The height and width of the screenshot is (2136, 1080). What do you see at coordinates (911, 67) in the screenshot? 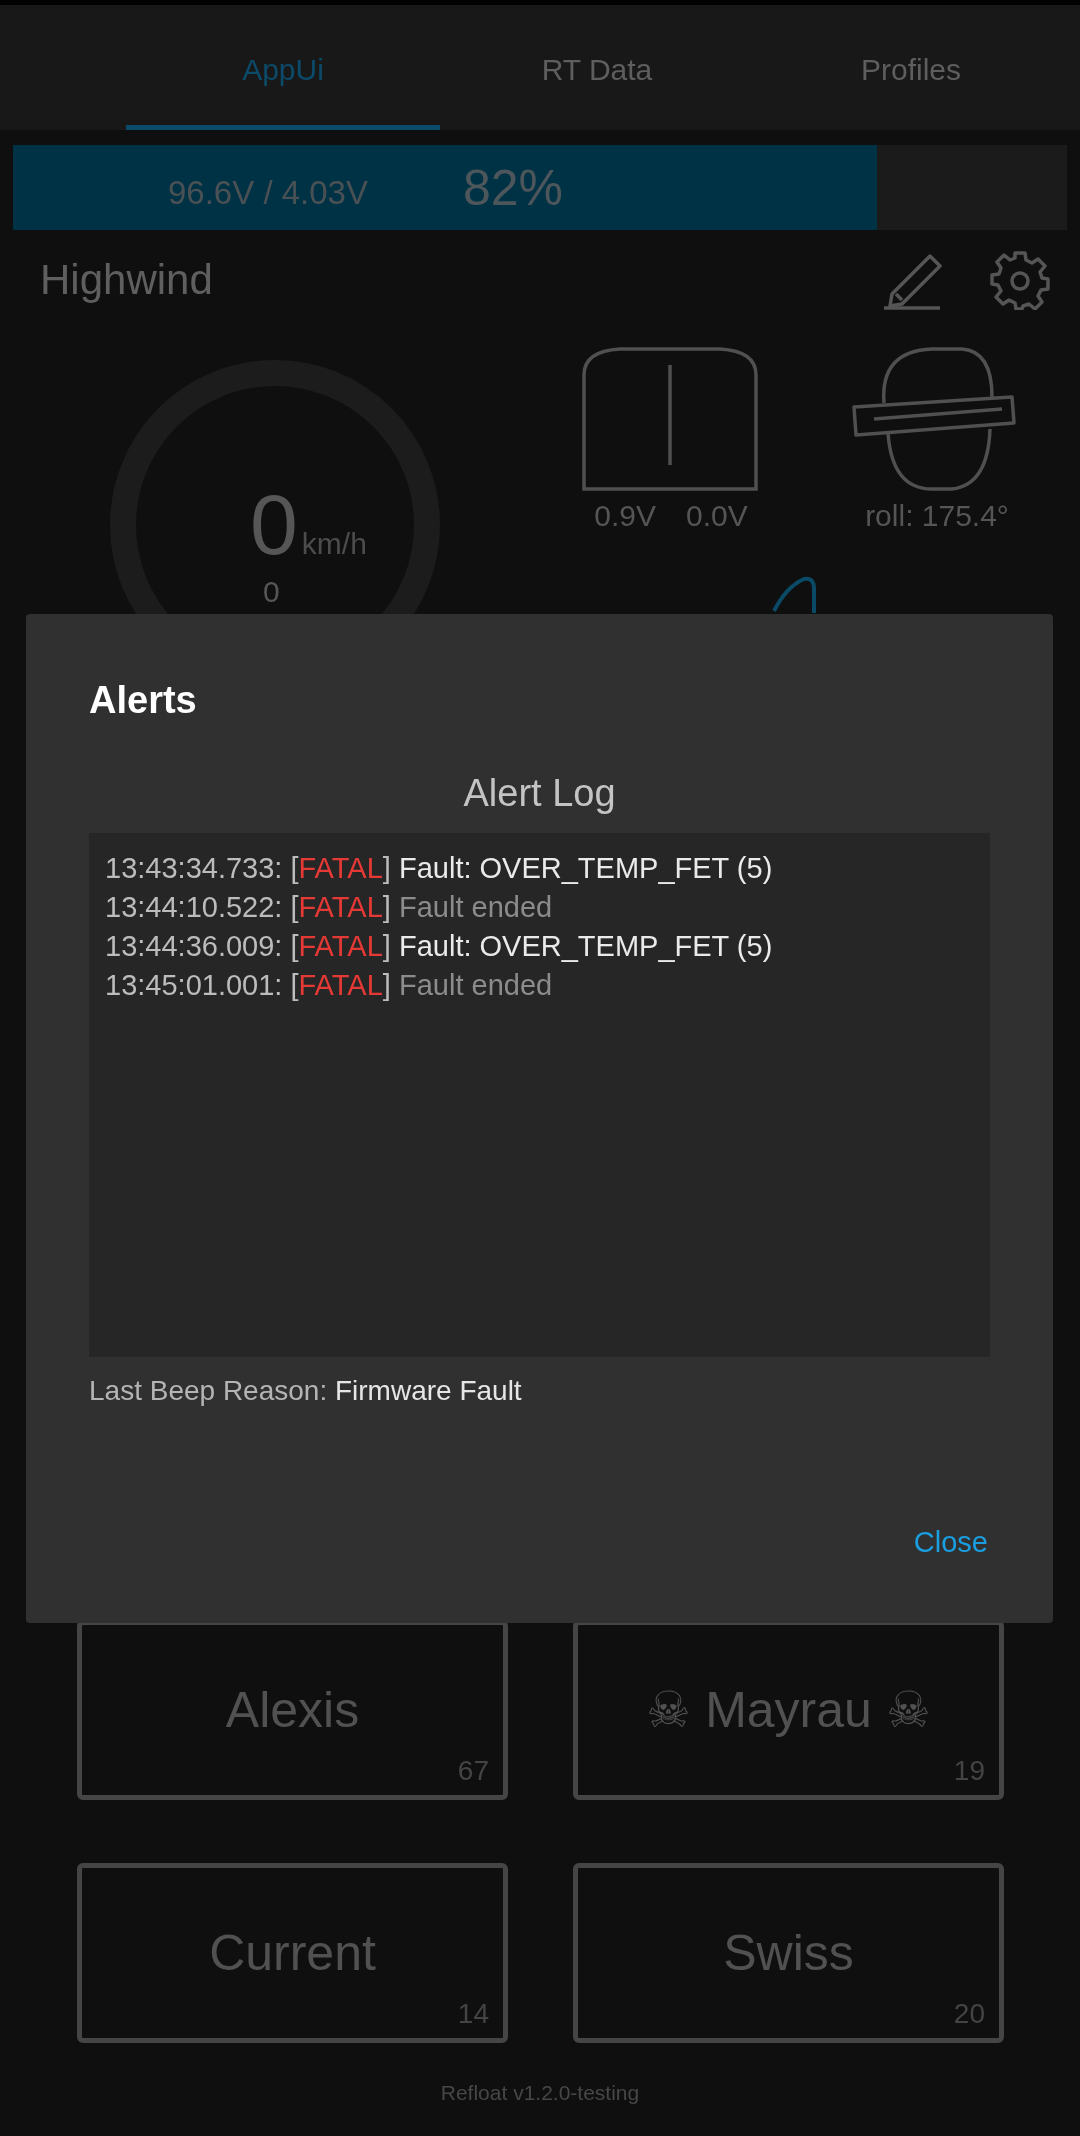
I see `tab: Profiles` at bounding box center [911, 67].